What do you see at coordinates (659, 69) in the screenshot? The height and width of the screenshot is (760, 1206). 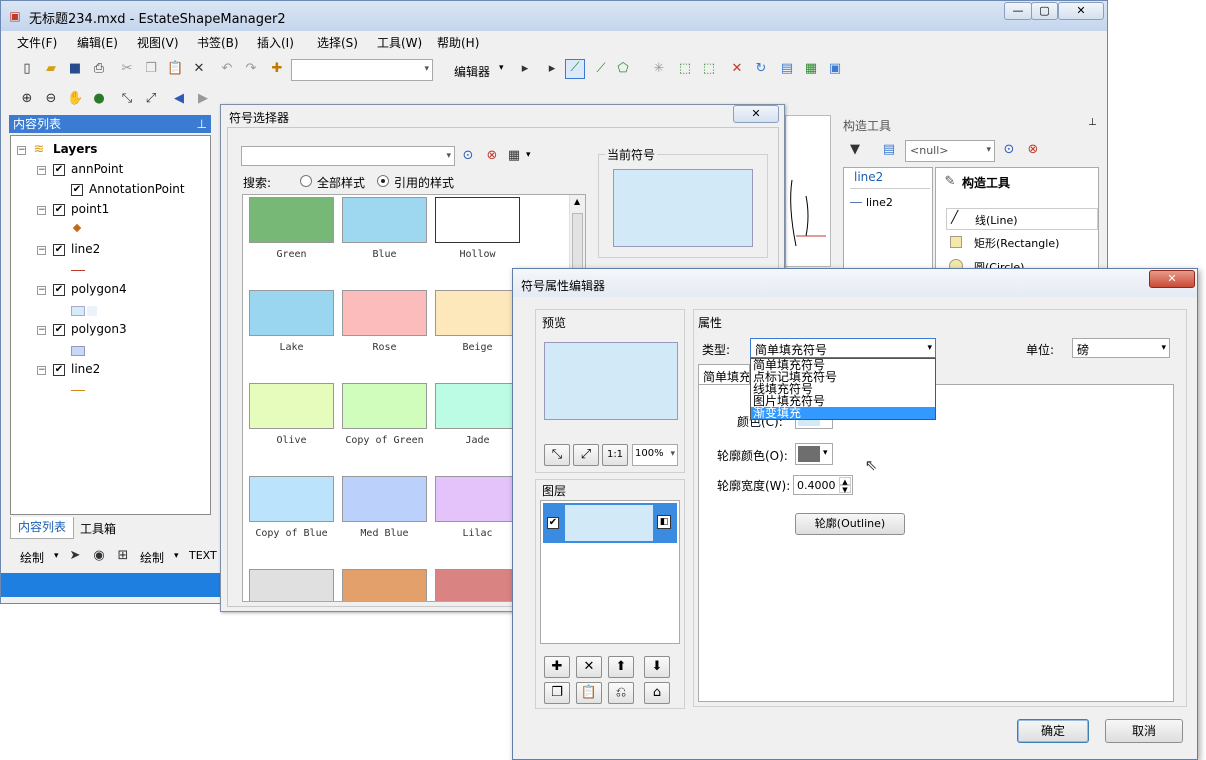 I see `split-tool-icon: ✳` at bounding box center [659, 69].